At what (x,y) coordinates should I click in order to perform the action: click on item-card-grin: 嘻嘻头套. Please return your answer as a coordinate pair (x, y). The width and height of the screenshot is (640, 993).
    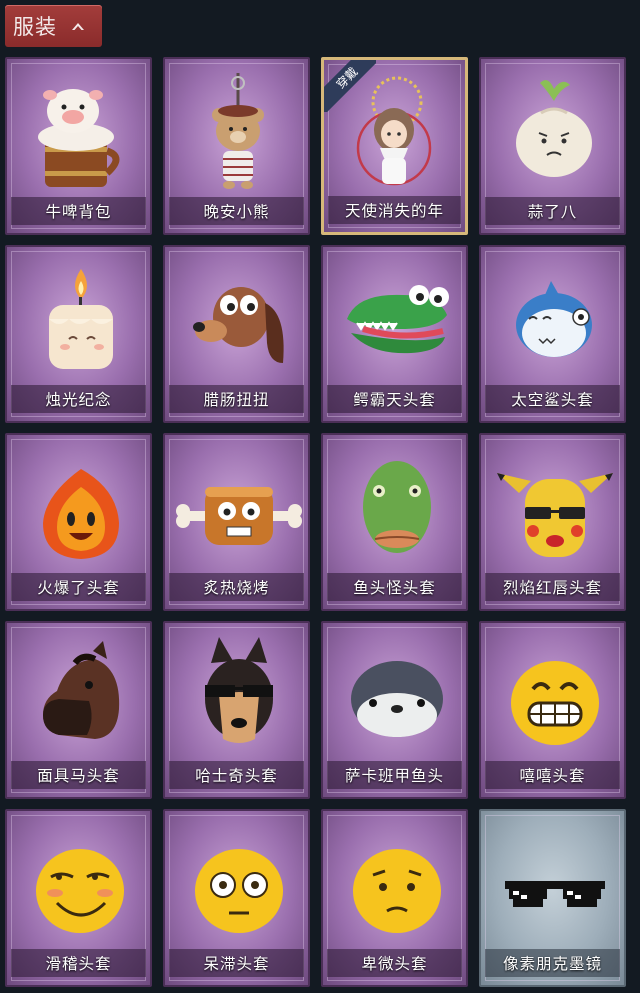
    Looking at the image, I should click on (552, 710).